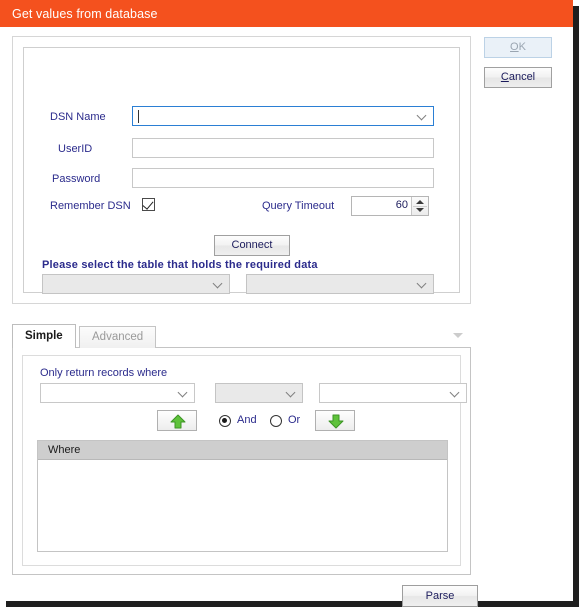  I want to click on tab-advanced: Advanced, so click(118, 337).